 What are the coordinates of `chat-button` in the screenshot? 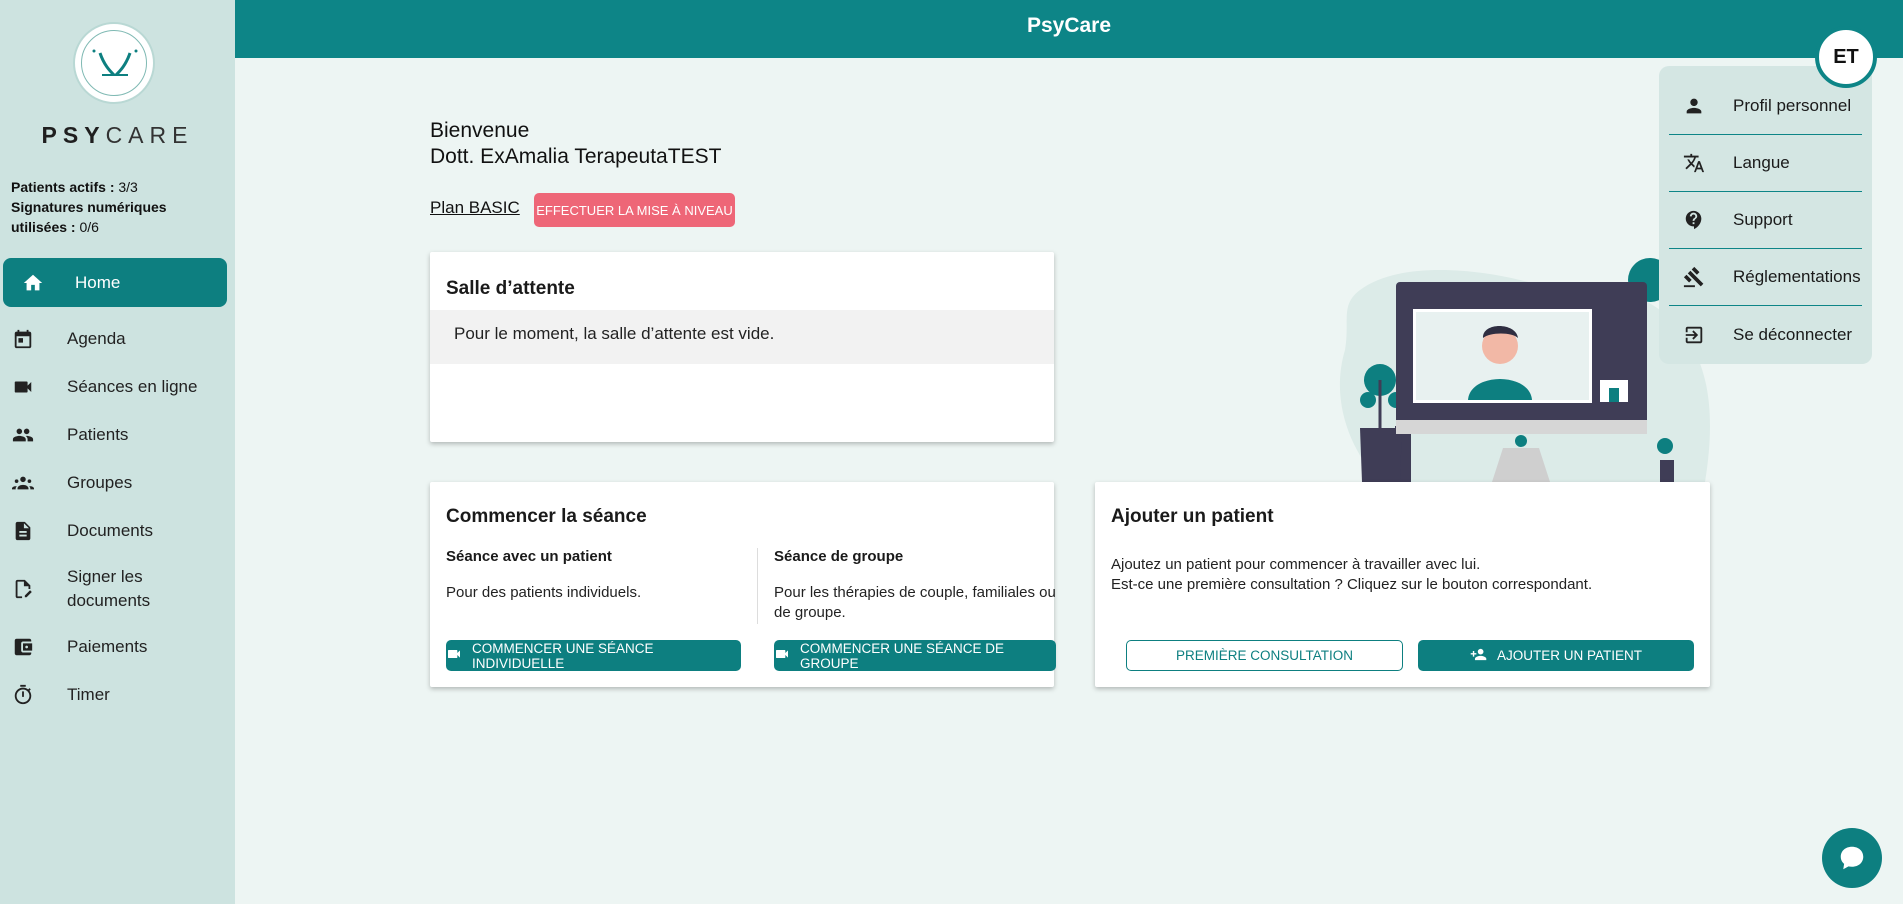 It's located at (1852, 858).